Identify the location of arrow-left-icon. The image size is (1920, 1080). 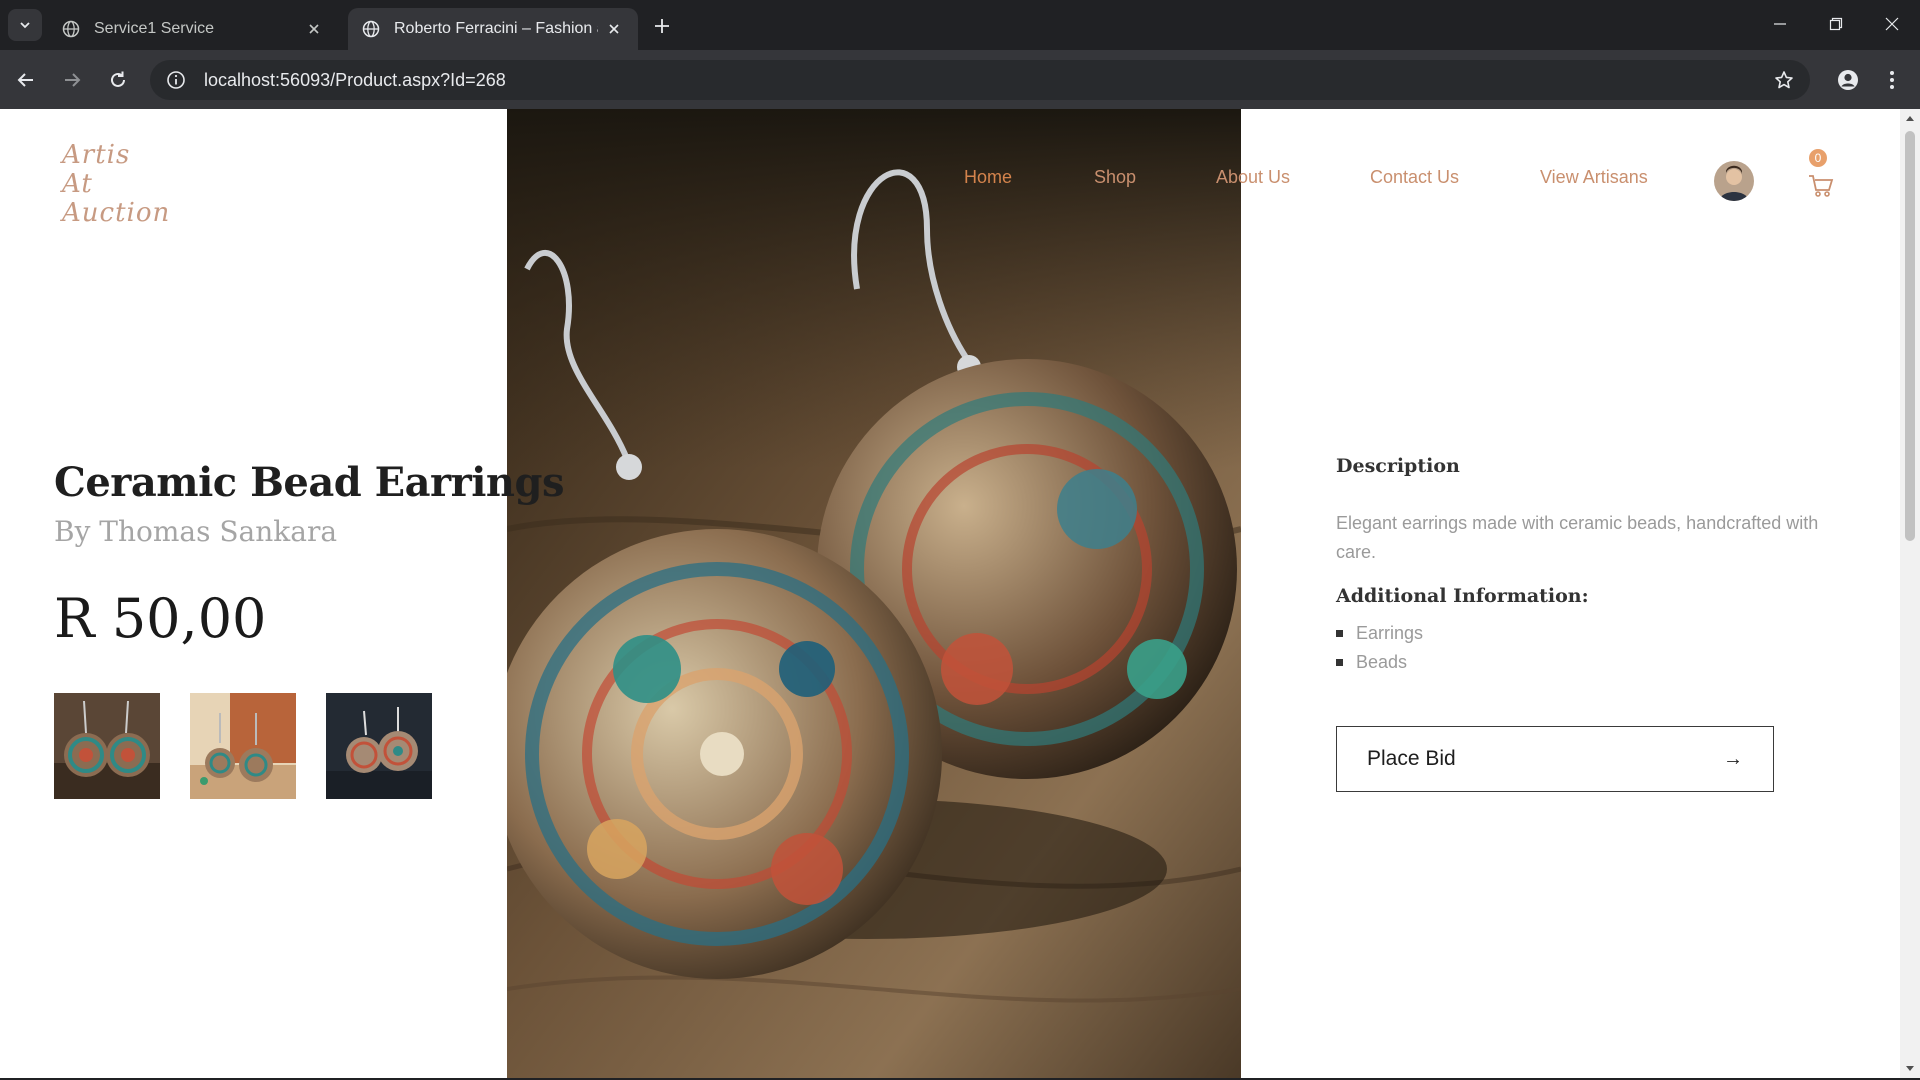
(25, 80).